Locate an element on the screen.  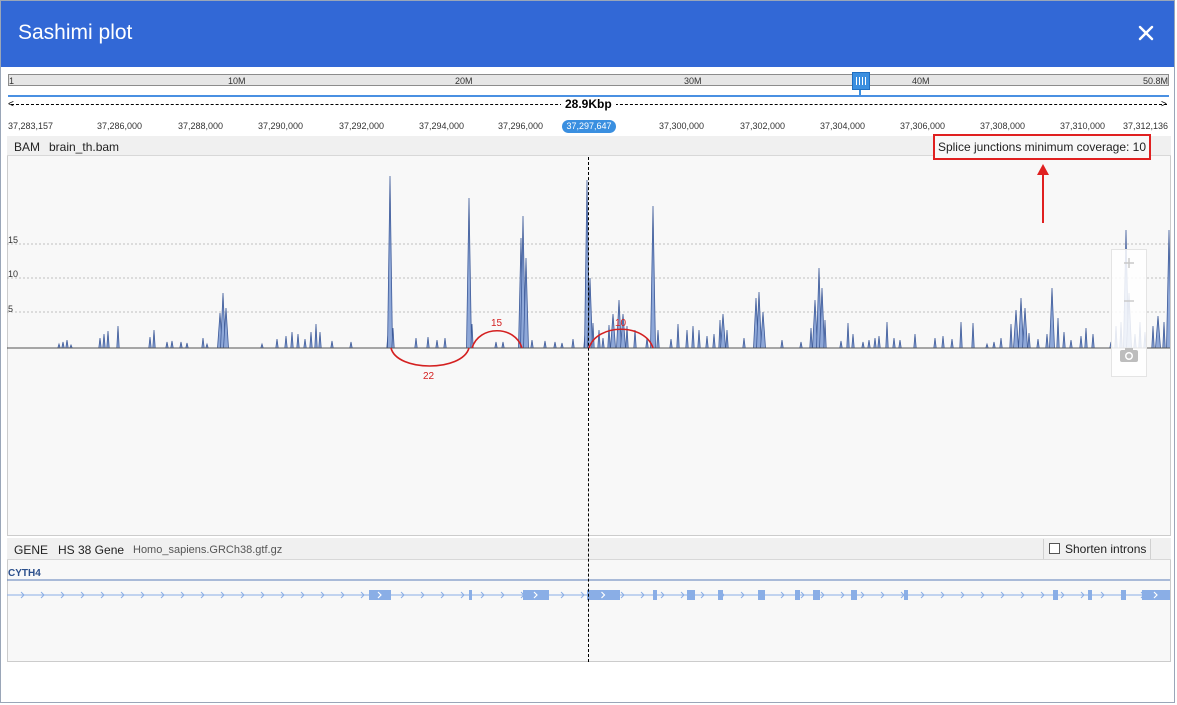
chromosome-ideogram is located at coordinates (588, 80).